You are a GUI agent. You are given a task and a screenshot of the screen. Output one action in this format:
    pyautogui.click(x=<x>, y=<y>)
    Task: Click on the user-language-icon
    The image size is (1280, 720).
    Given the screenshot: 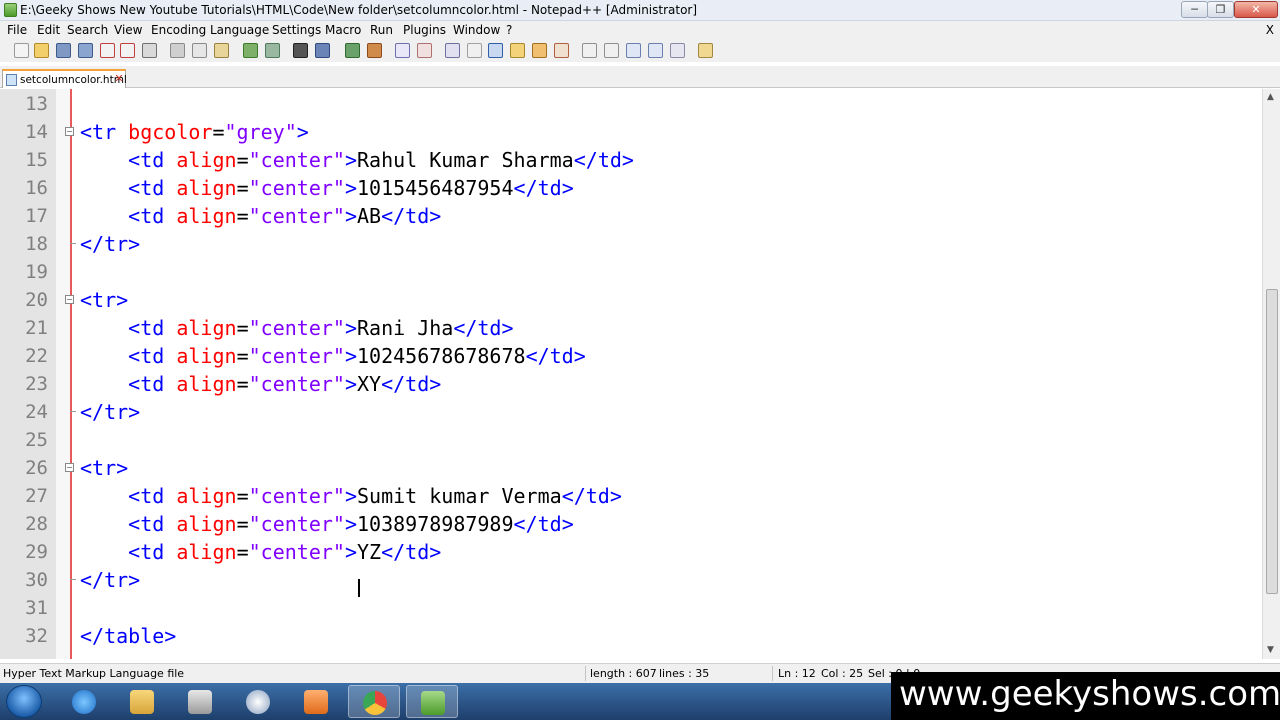 What is the action you would take?
    pyautogui.click(x=517, y=50)
    